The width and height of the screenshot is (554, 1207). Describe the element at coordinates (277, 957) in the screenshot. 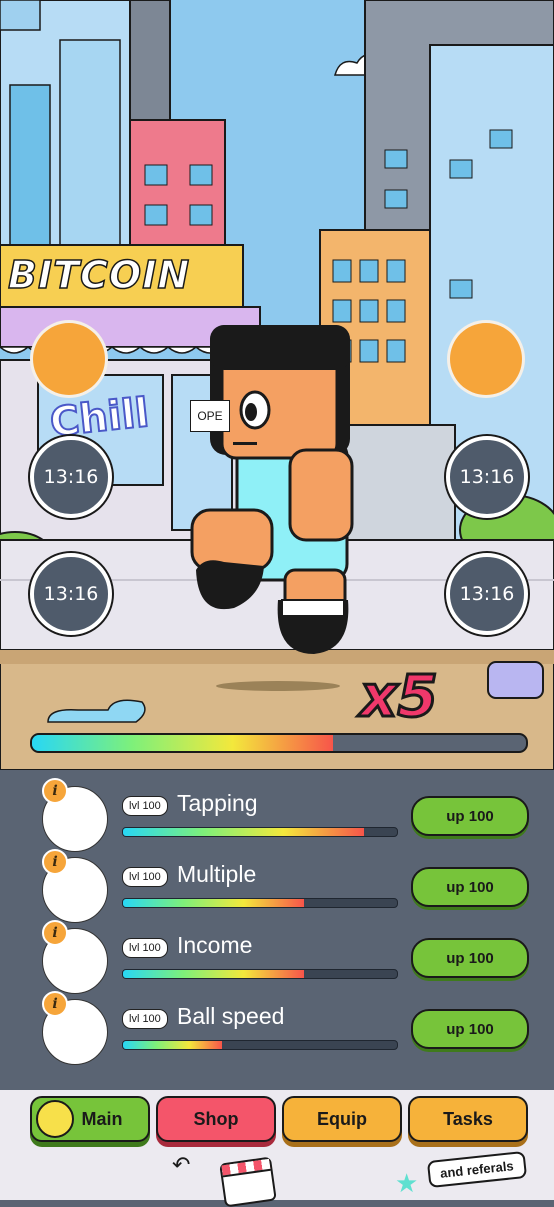

I see `upgrade-row-income: i lvl 100 Income up 100` at that location.